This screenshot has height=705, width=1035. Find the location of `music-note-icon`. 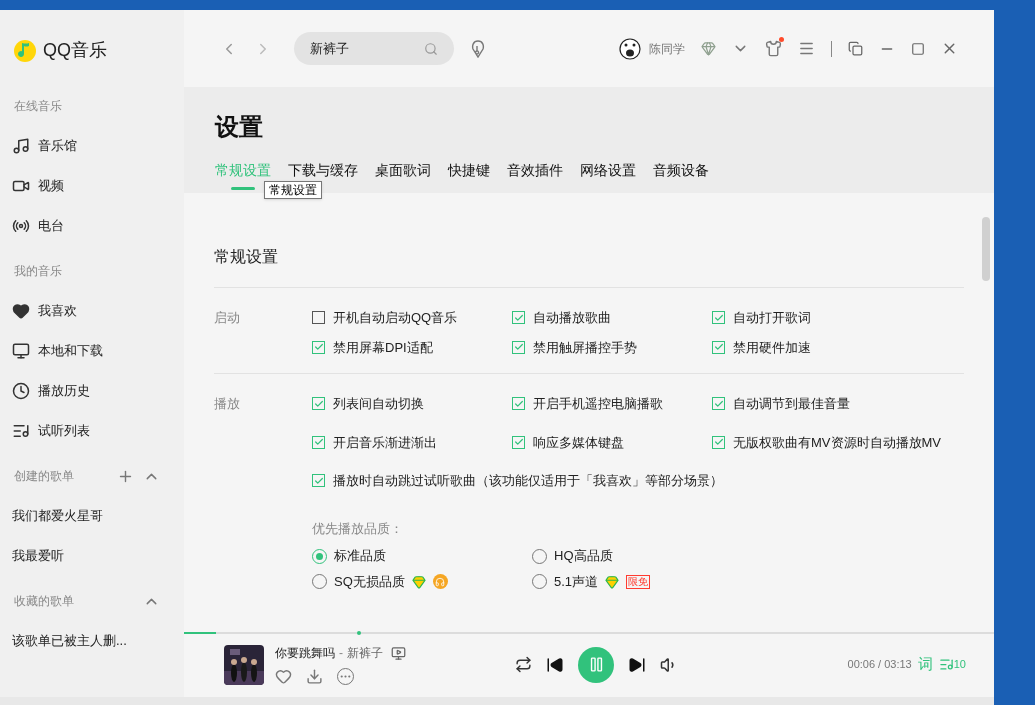

music-note-icon is located at coordinates (21, 146).